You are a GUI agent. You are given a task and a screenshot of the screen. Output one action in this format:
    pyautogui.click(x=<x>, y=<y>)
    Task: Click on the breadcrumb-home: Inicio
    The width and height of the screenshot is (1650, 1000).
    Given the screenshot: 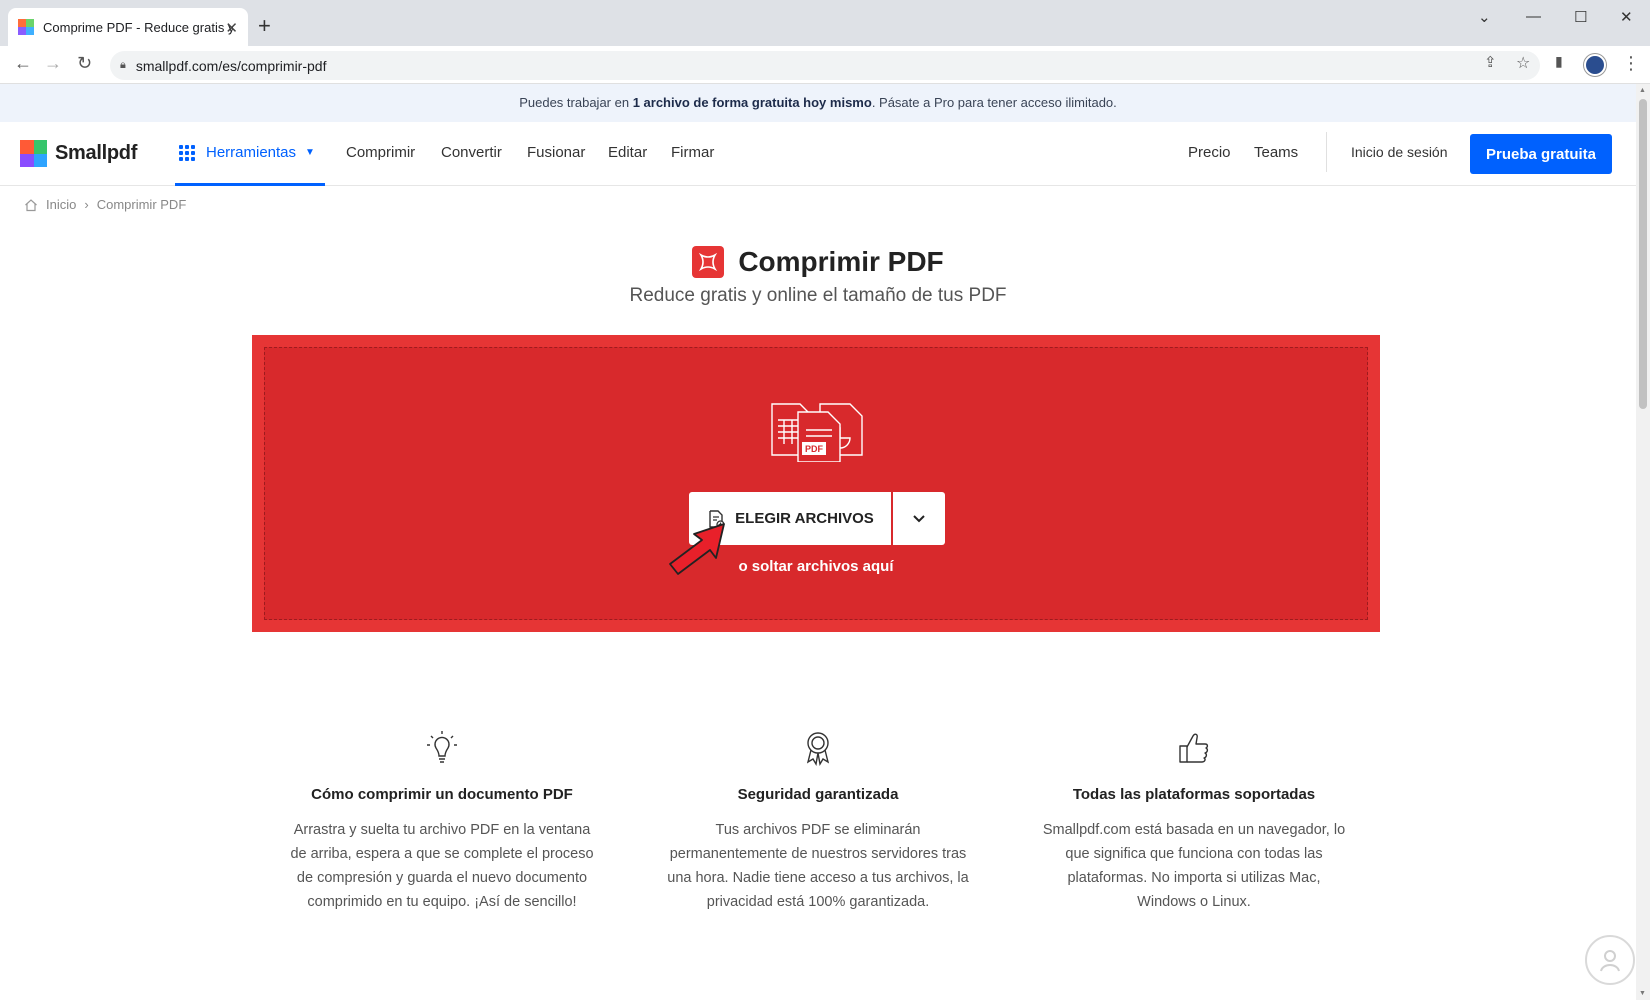 What is the action you would take?
    pyautogui.click(x=61, y=204)
    